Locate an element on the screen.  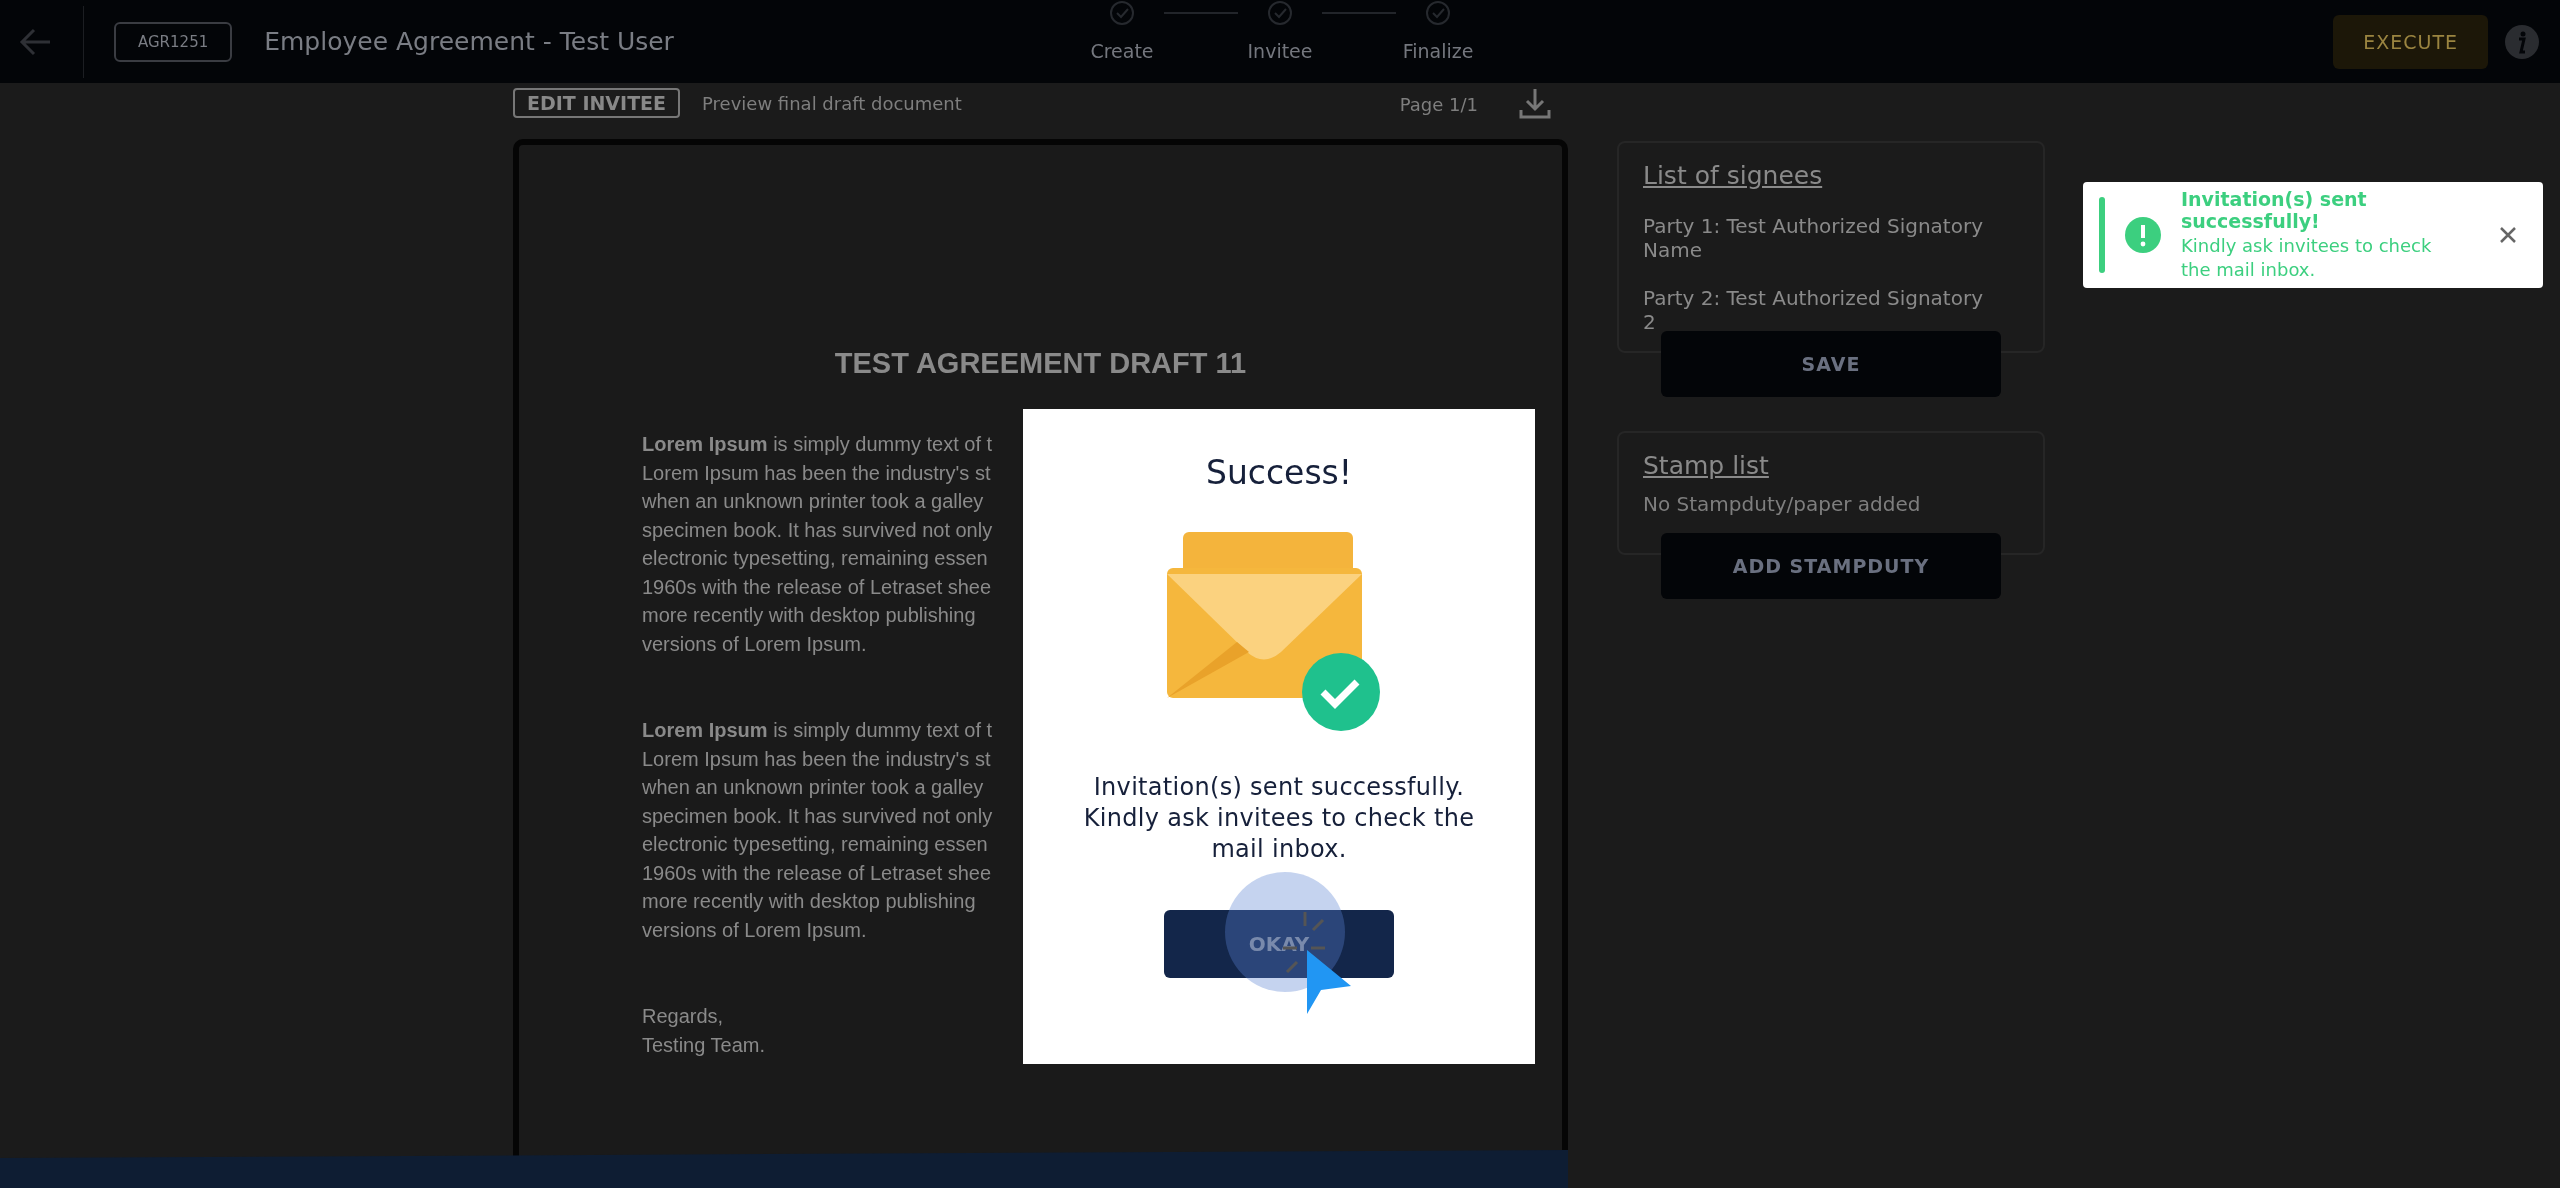
toast-title: Invitation(s) sent successfully! is located at coordinates (2274, 210).